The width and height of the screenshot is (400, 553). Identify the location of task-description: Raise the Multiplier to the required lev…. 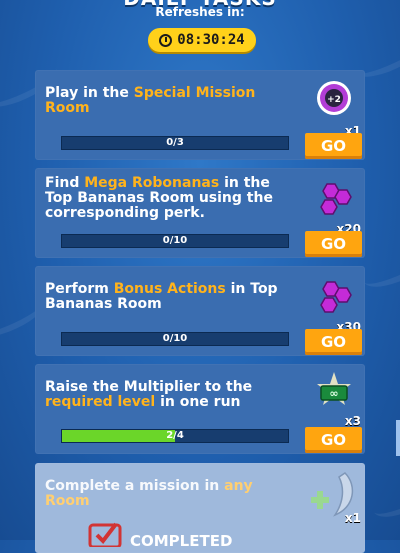
(149, 394).